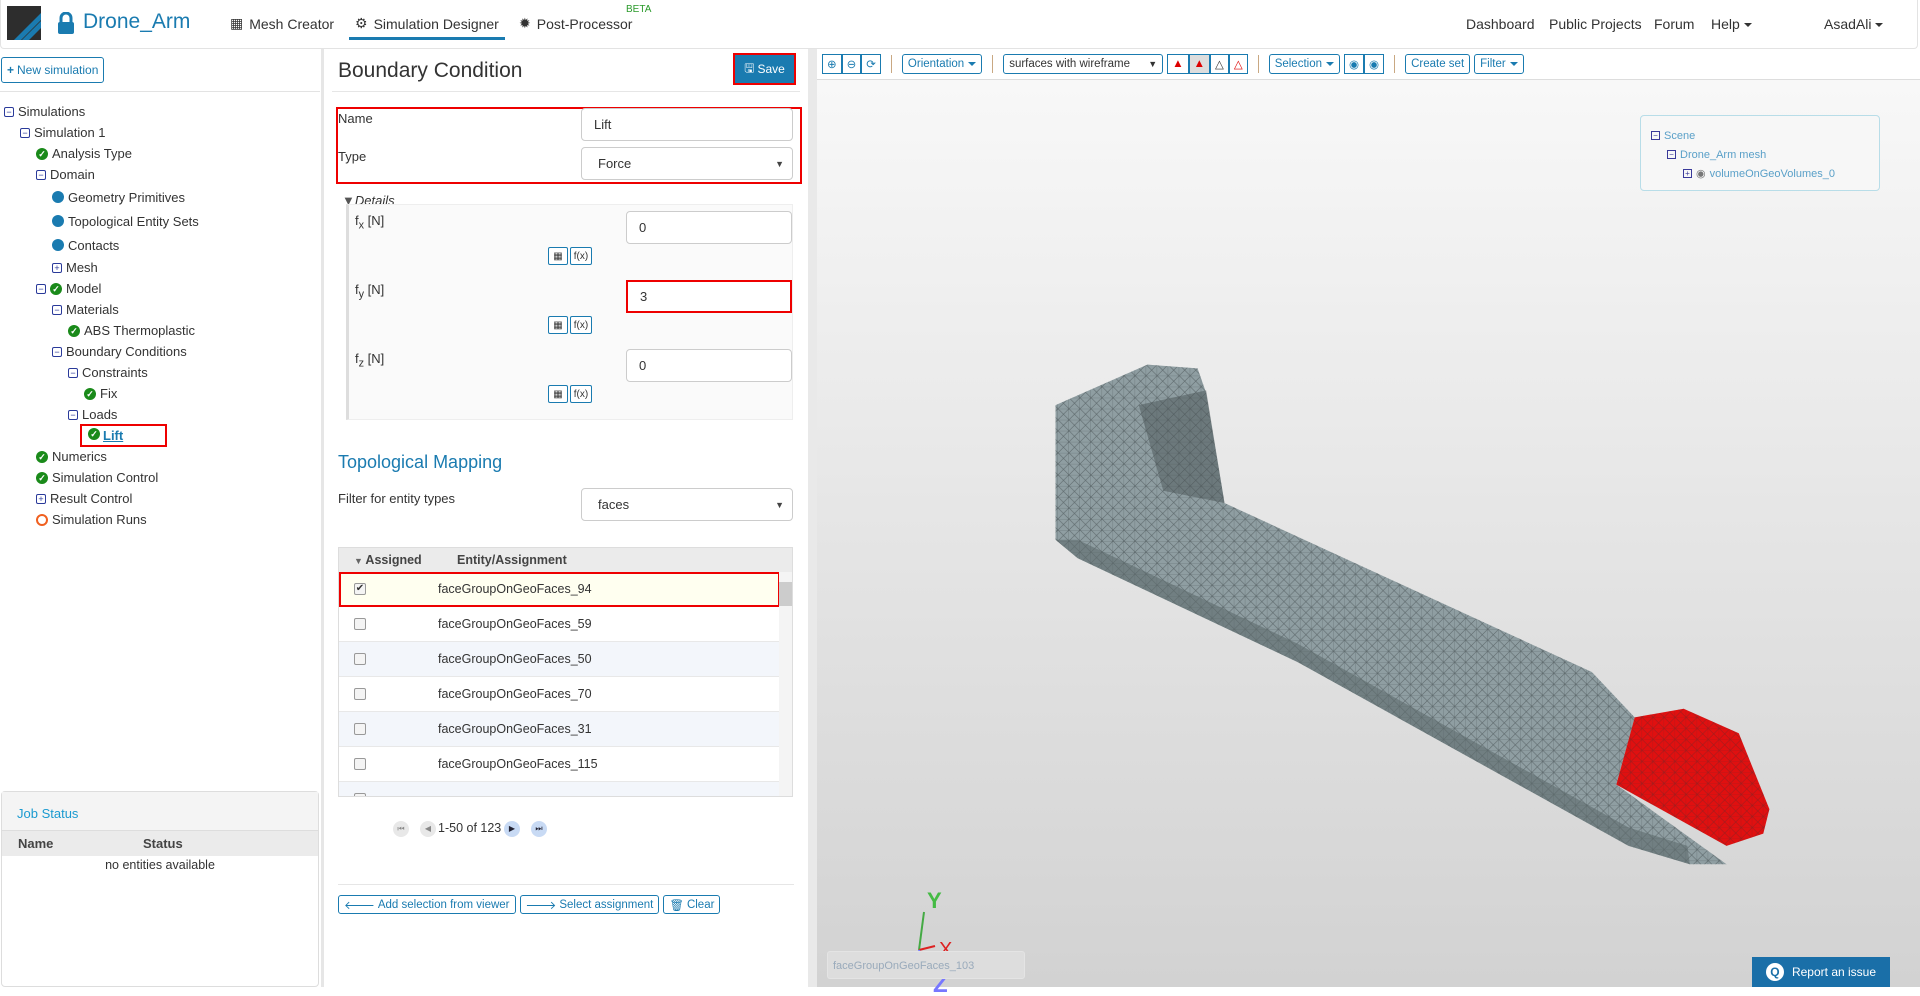 The width and height of the screenshot is (1920, 996). I want to click on surface-wireframe-icon: ▲, so click(1199, 64).